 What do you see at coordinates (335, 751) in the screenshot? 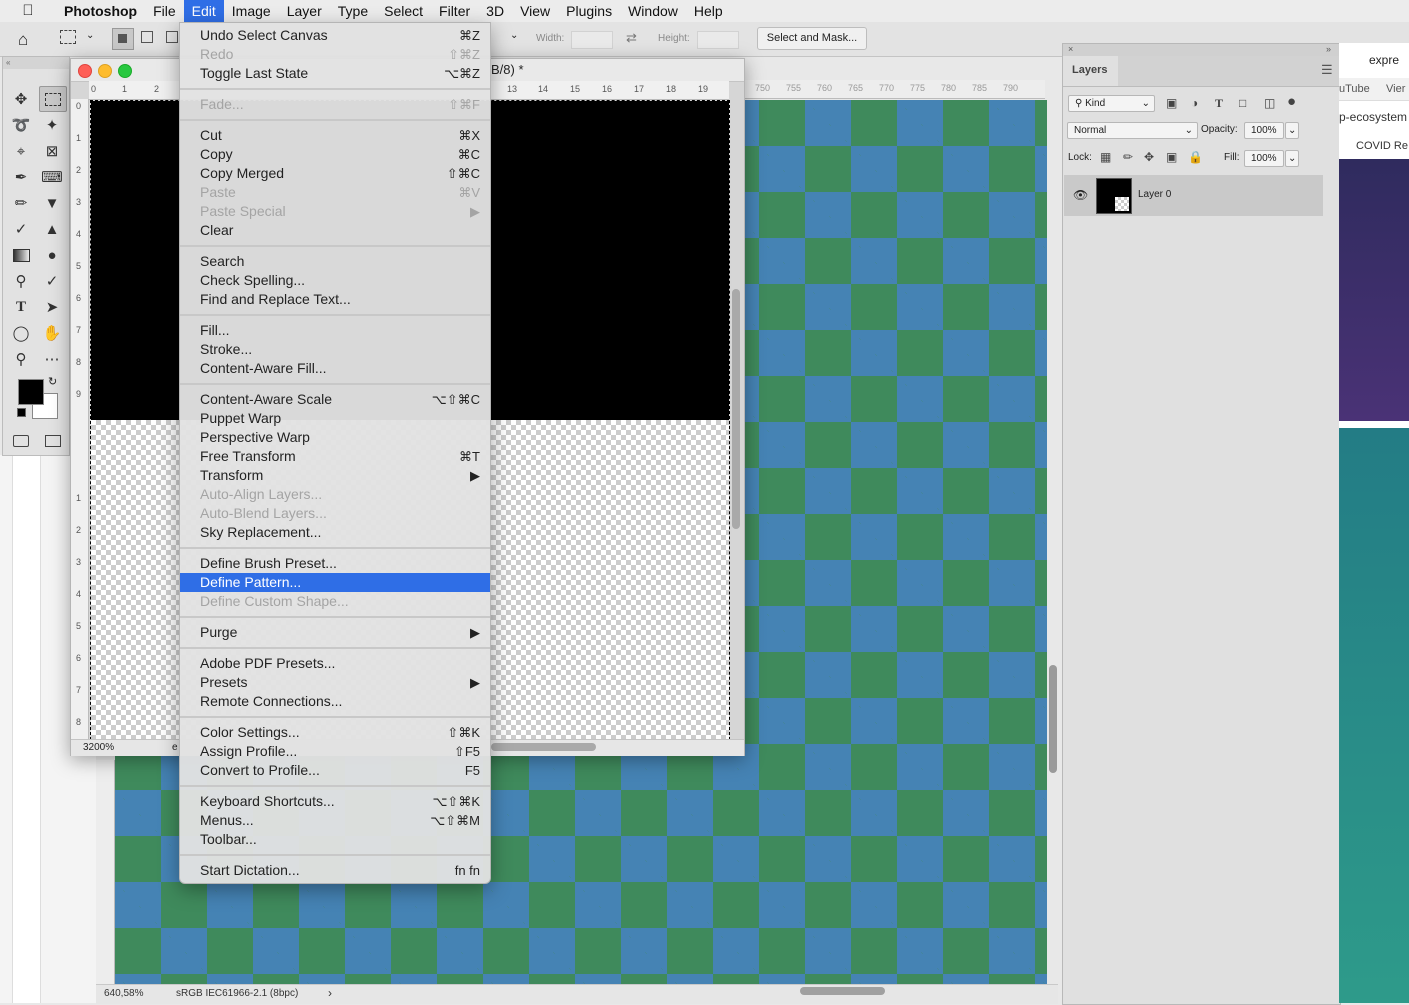
I see `menu-item-assign-profile: Assign Profile... ⇧F5` at bounding box center [335, 751].